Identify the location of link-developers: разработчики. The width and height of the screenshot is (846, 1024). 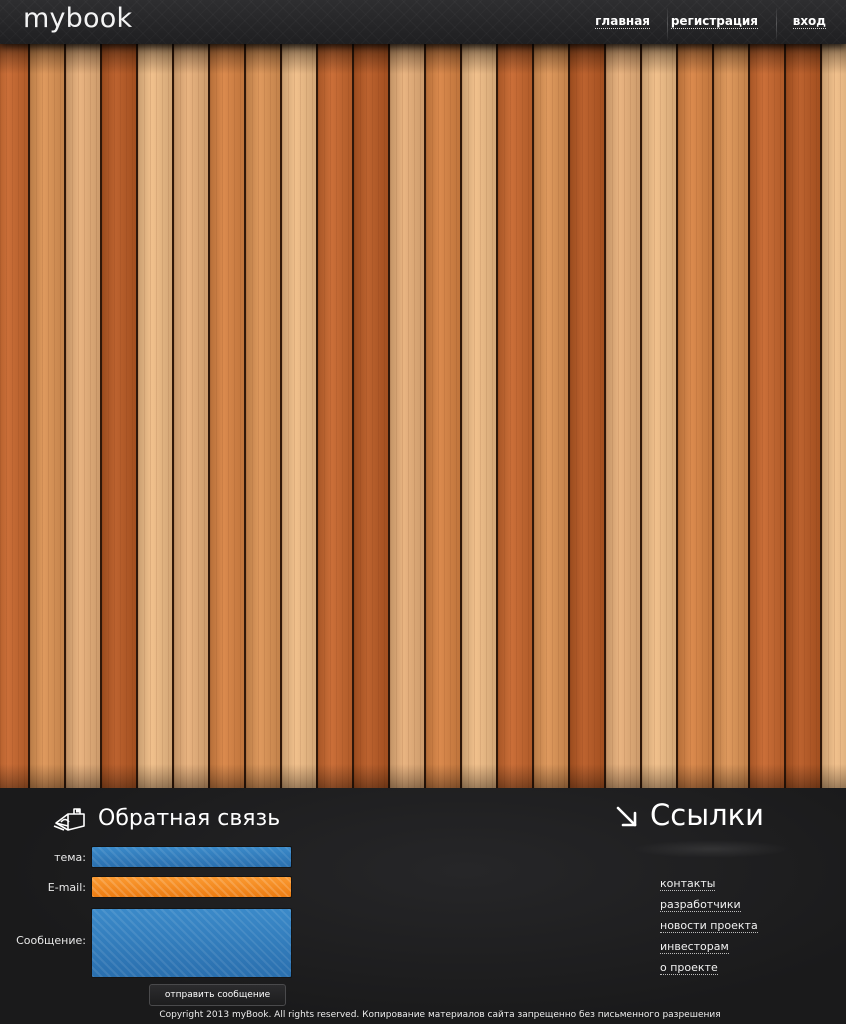
(700, 905).